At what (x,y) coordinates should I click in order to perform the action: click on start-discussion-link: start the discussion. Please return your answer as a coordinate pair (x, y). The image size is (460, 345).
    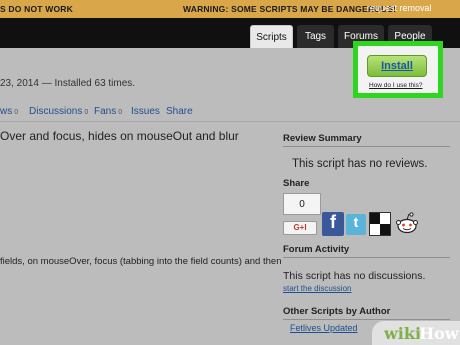
    Looking at the image, I should click on (317, 288).